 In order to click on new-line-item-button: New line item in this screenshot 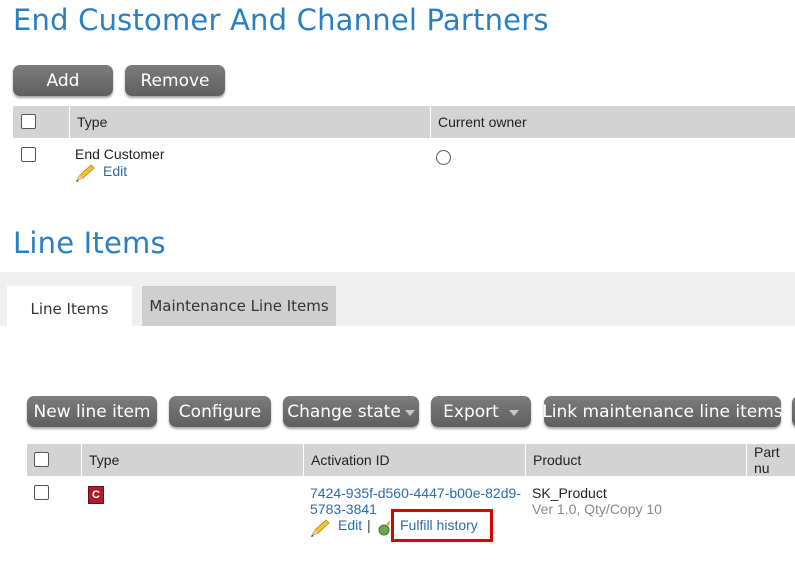, I will do `click(92, 411)`.